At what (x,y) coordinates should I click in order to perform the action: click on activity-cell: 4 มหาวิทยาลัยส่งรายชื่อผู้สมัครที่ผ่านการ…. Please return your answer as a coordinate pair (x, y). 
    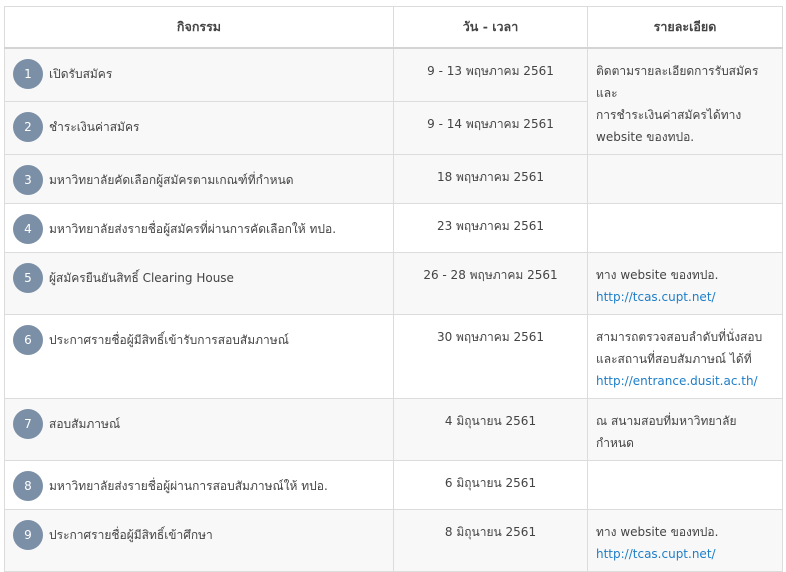
    Looking at the image, I should click on (199, 228).